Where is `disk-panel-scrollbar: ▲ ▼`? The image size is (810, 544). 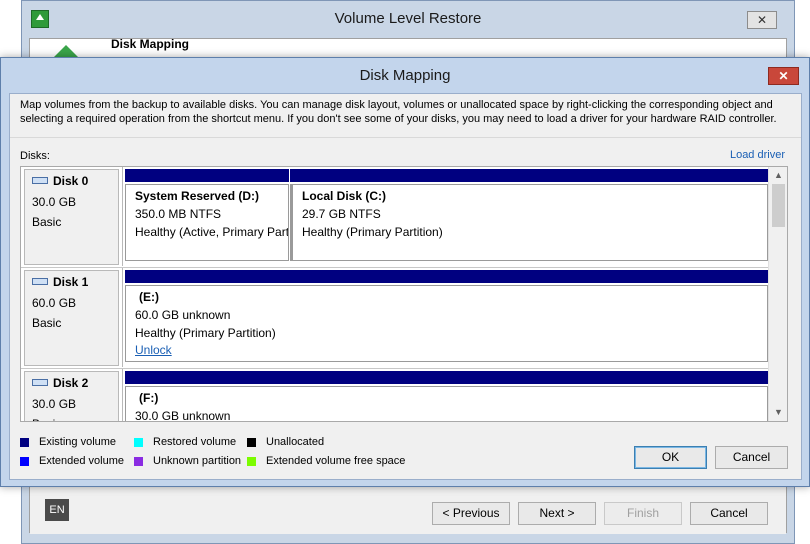 disk-panel-scrollbar: ▲ ▼ is located at coordinates (777, 294).